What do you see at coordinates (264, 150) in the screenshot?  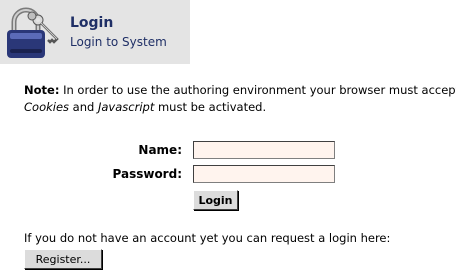 I see `name-input` at bounding box center [264, 150].